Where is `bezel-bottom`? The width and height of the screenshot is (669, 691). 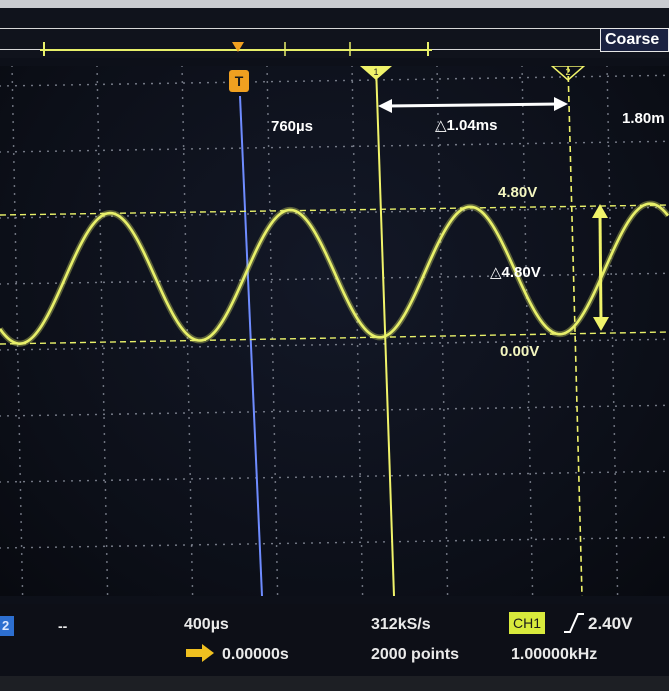
bezel-bottom is located at coordinates (334, 683).